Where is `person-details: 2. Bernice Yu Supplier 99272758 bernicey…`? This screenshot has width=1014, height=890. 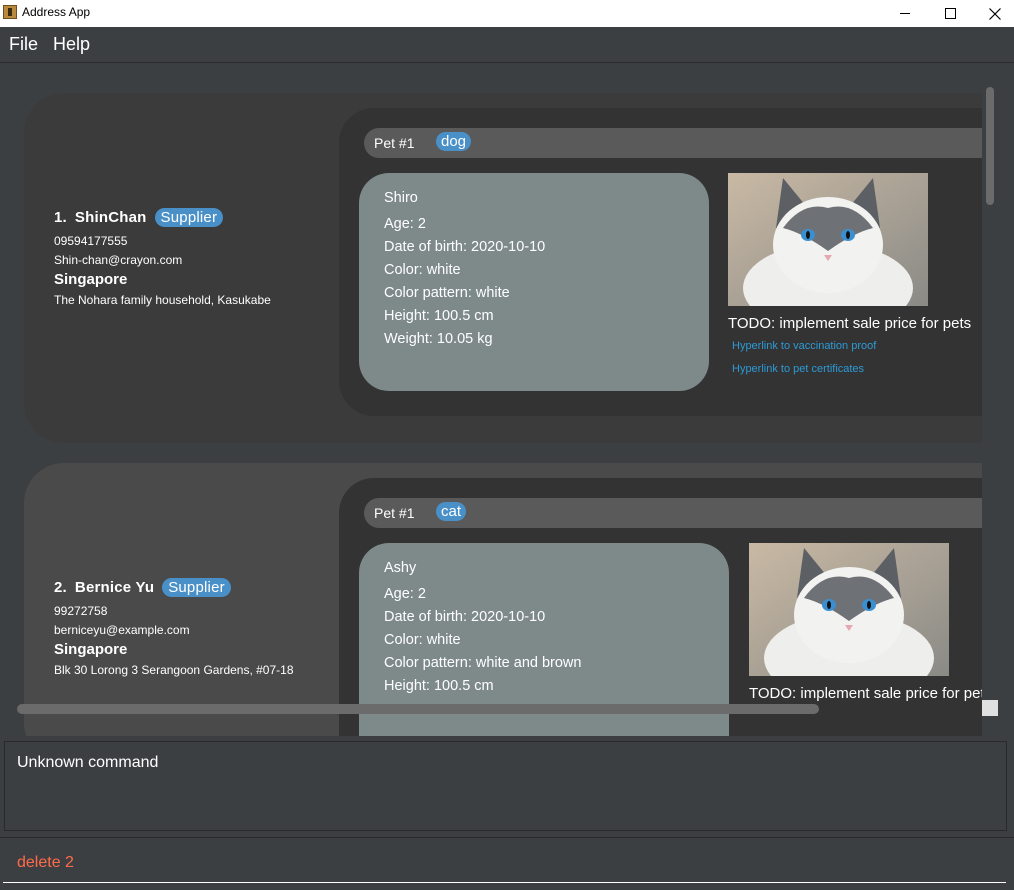 person-details: 2. Bernice Yu Supplier 99272758 bernicey… is located at coordinates (174, 627).